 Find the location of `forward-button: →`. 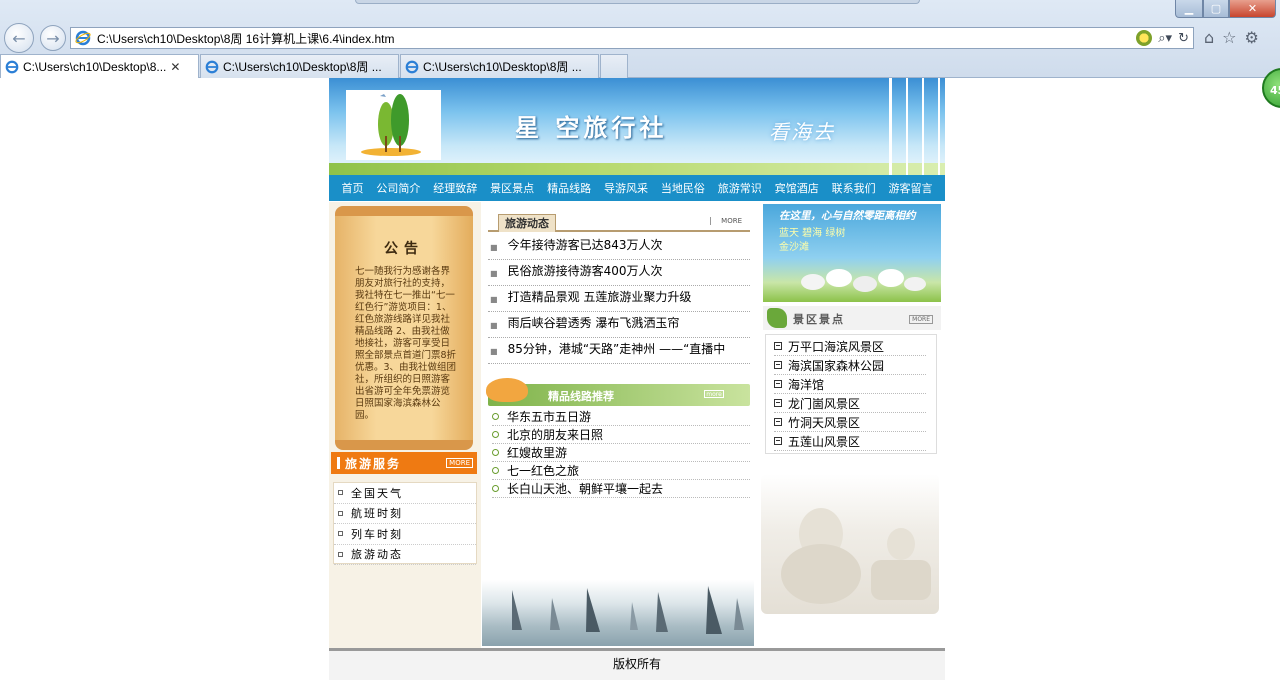

forward-button: → is located at coordinates (53, 38).